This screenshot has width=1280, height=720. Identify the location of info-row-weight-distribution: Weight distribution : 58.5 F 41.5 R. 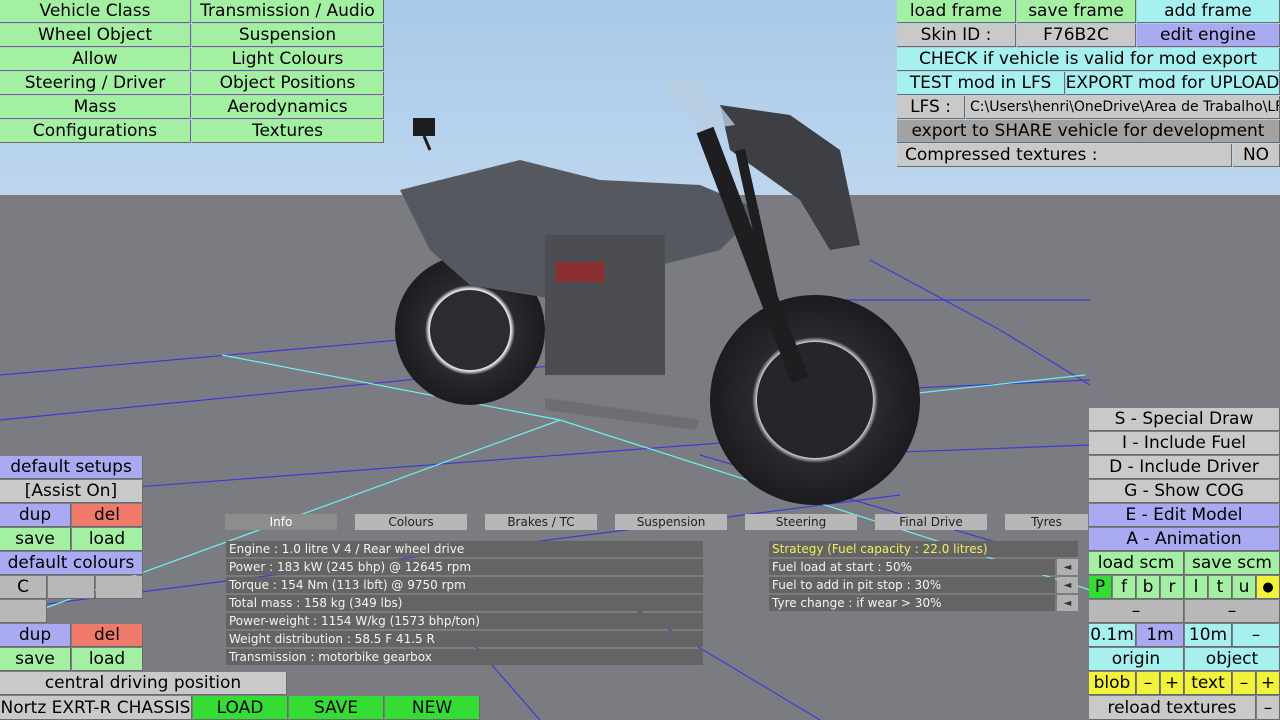
(464, 639).